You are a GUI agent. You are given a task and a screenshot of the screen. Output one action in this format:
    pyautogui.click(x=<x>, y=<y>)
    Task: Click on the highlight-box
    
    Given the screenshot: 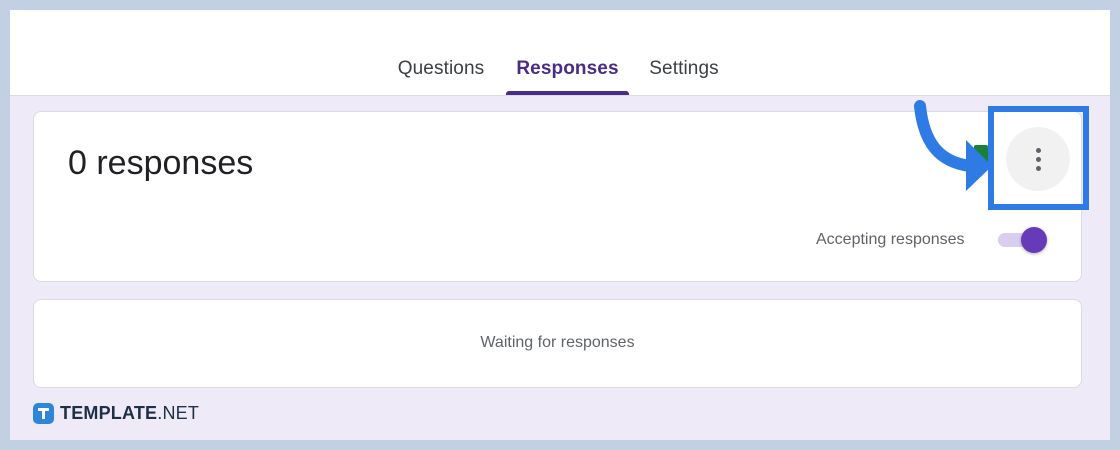 What is the action you would take?
    pyautogui.click(x=1038, y=158)
    